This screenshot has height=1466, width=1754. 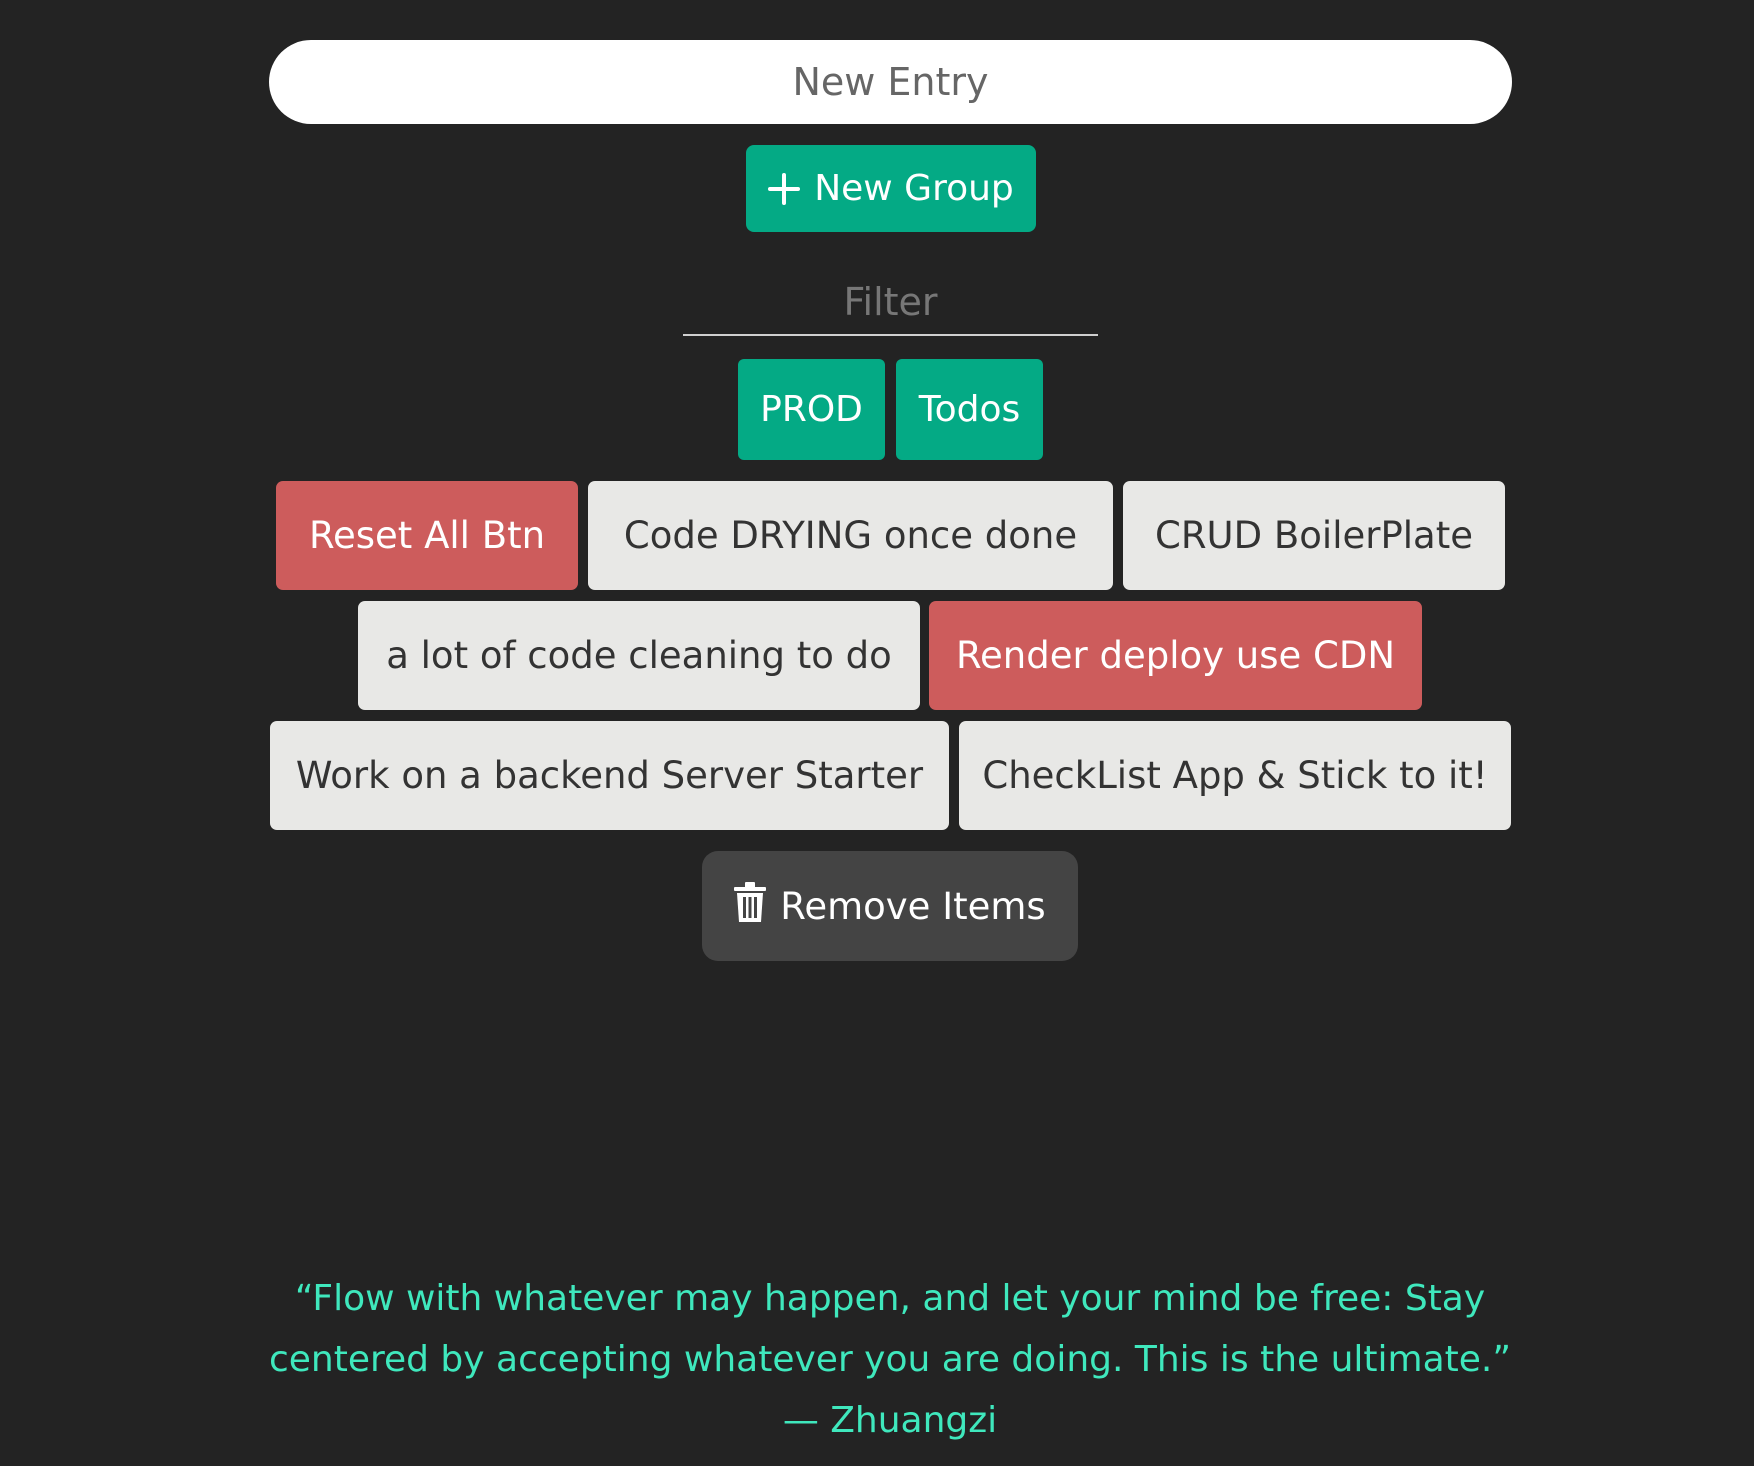 What do you see at coordinates (914, 188) in the screenshot?
I see `new-group-label: New Group` at bounding box center [914, 188].